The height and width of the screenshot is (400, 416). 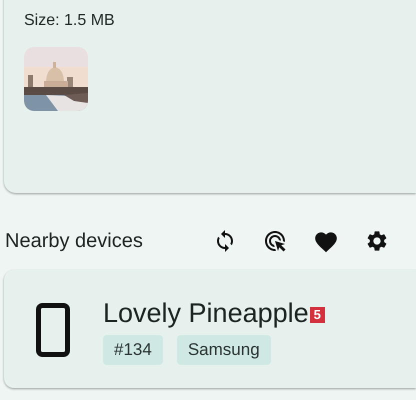 What do you see at coordinates (223, 350) in the screenshot?
I see `tag-chip: Samsung` at bounding box center [223, 350].